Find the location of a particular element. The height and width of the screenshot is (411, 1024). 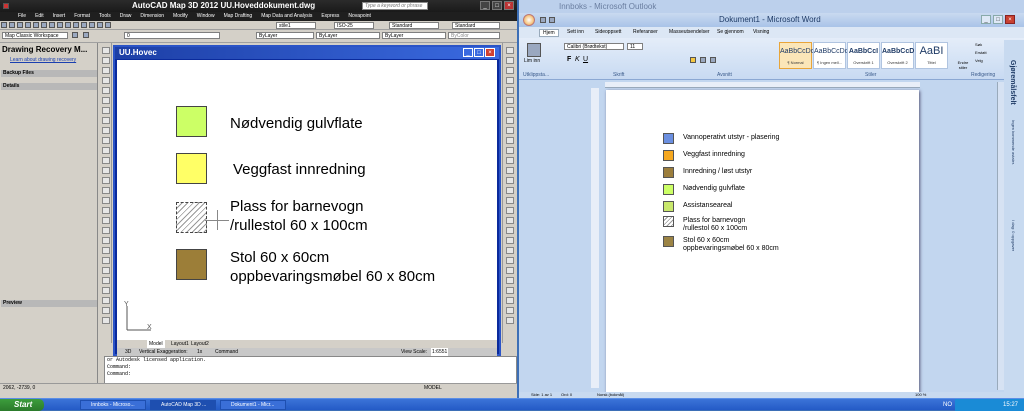

menu-tools: Tools is located at coordinates (105, 16).